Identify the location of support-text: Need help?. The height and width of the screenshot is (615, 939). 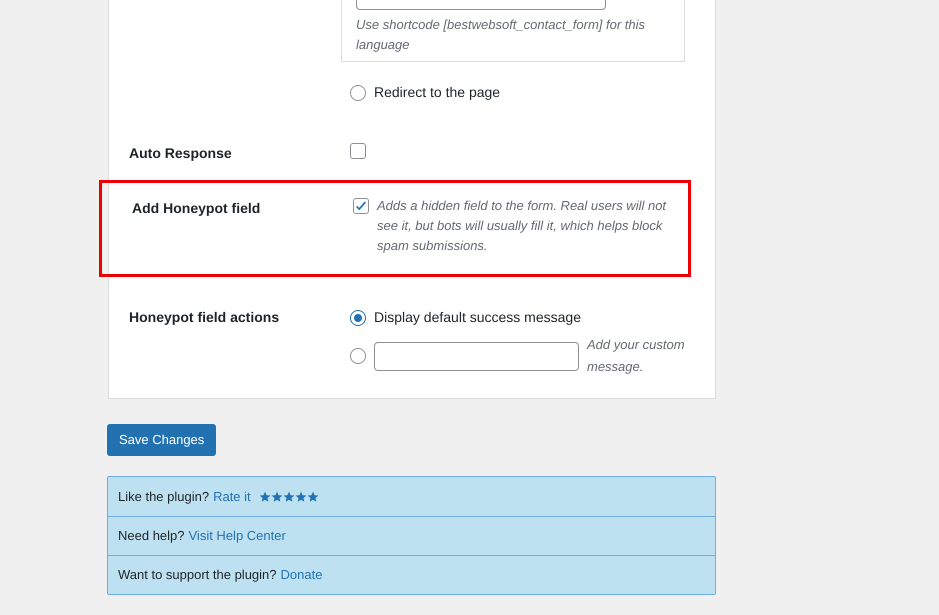
(151, 536).